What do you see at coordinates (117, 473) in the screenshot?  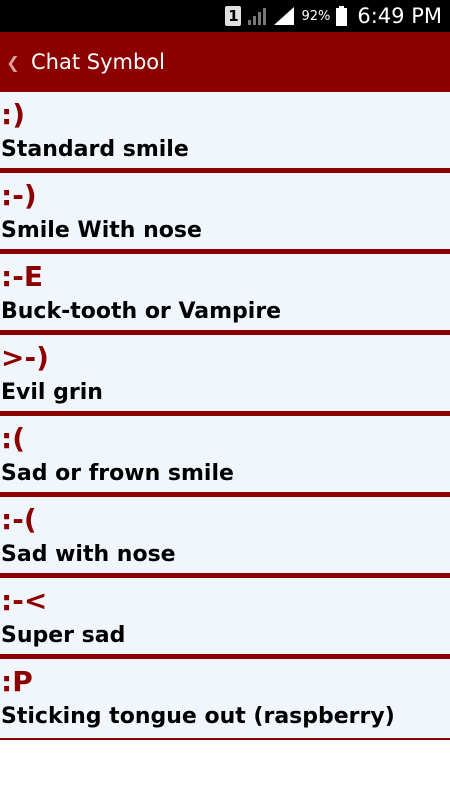 I see `symbol-meaning: Sad or frown smile` at bounding box center [117, 473].